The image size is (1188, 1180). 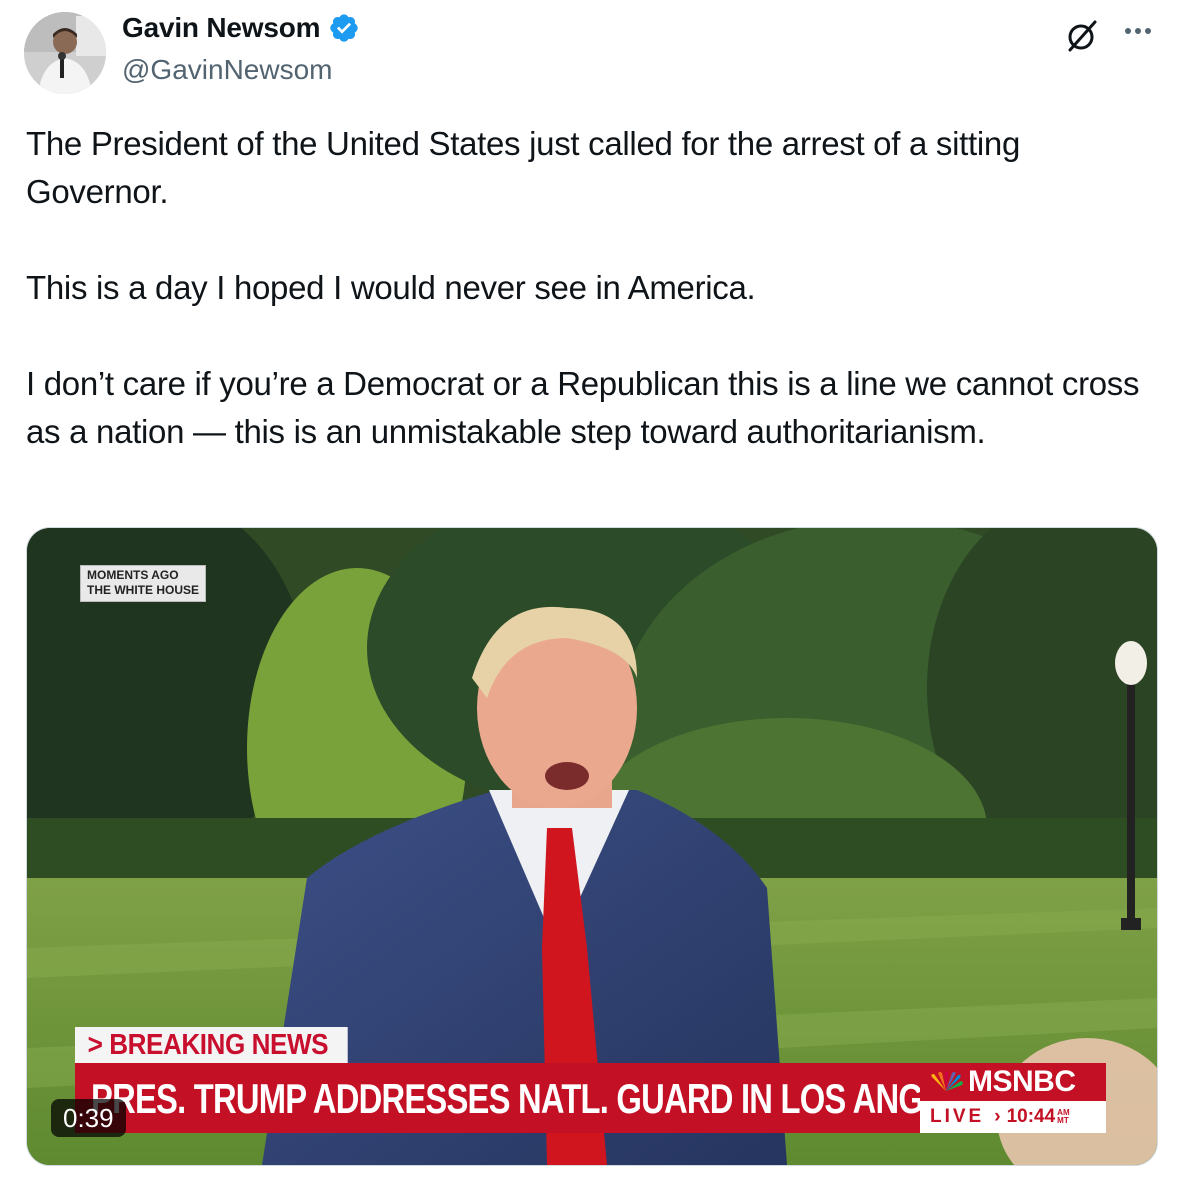 I want to click on location-tag-line: THE WHITE HOUSE, so click(x=143, y=590).